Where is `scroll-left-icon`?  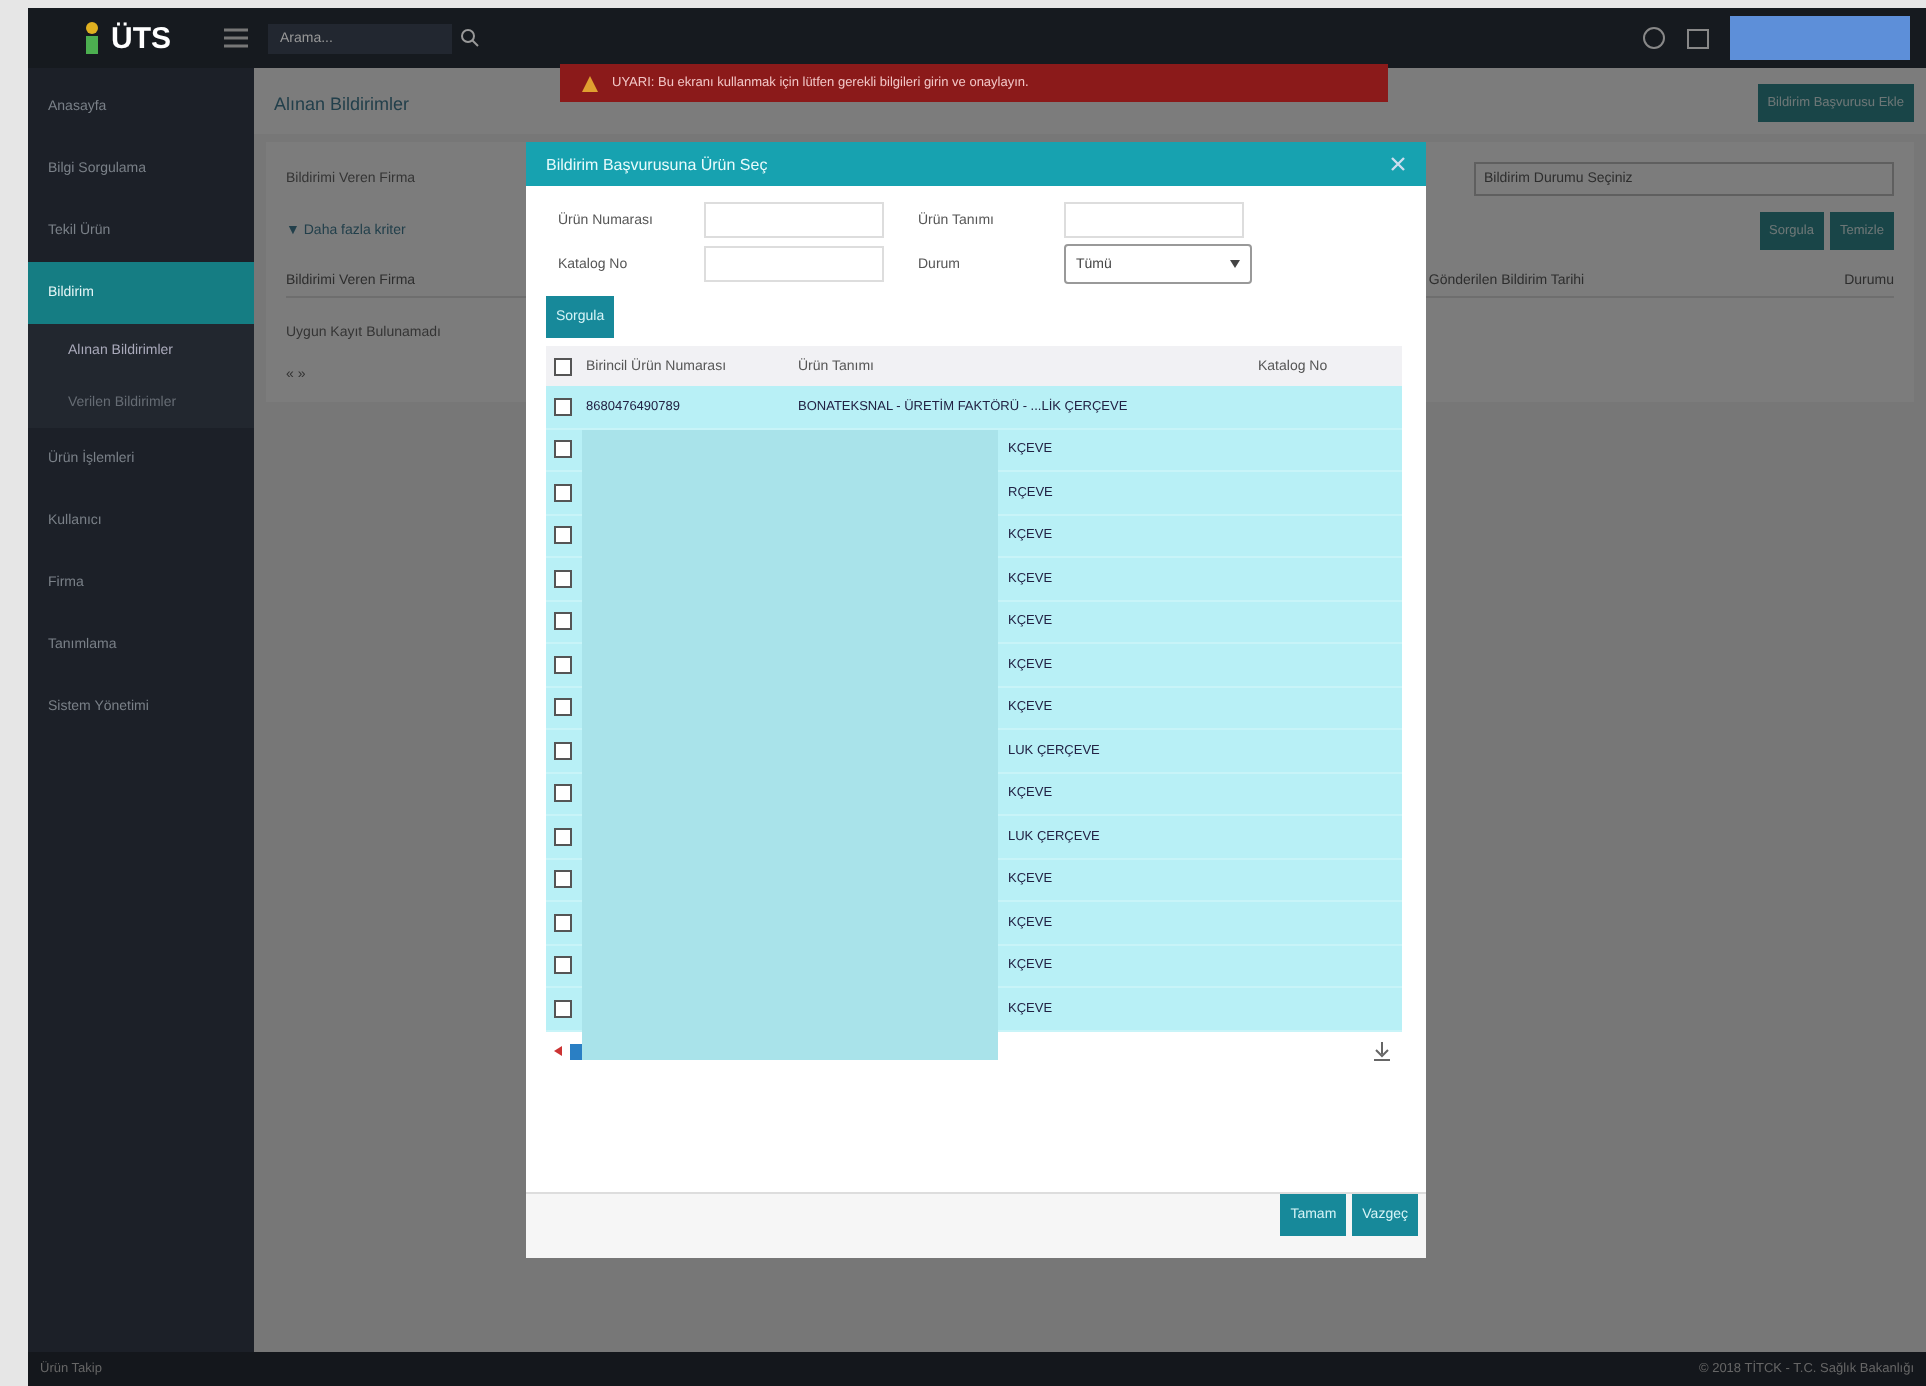
scroll-left-icon is located at coordinates (558, 1051).